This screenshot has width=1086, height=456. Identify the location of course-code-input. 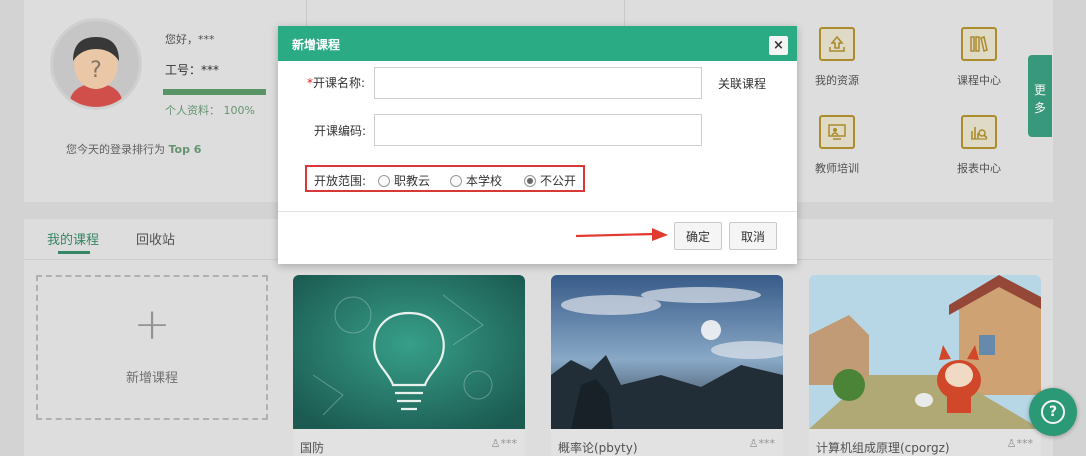
(538, 130).